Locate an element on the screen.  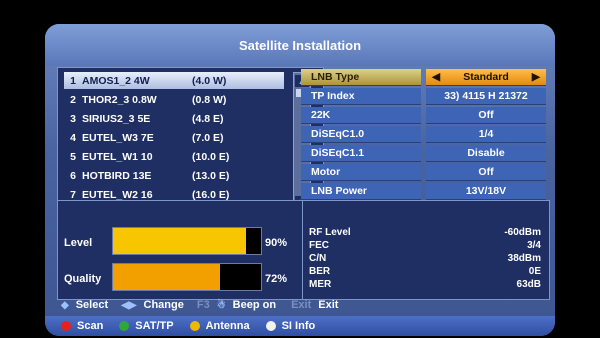
si-info-button: SI Info is located at coordinates (290, 326).